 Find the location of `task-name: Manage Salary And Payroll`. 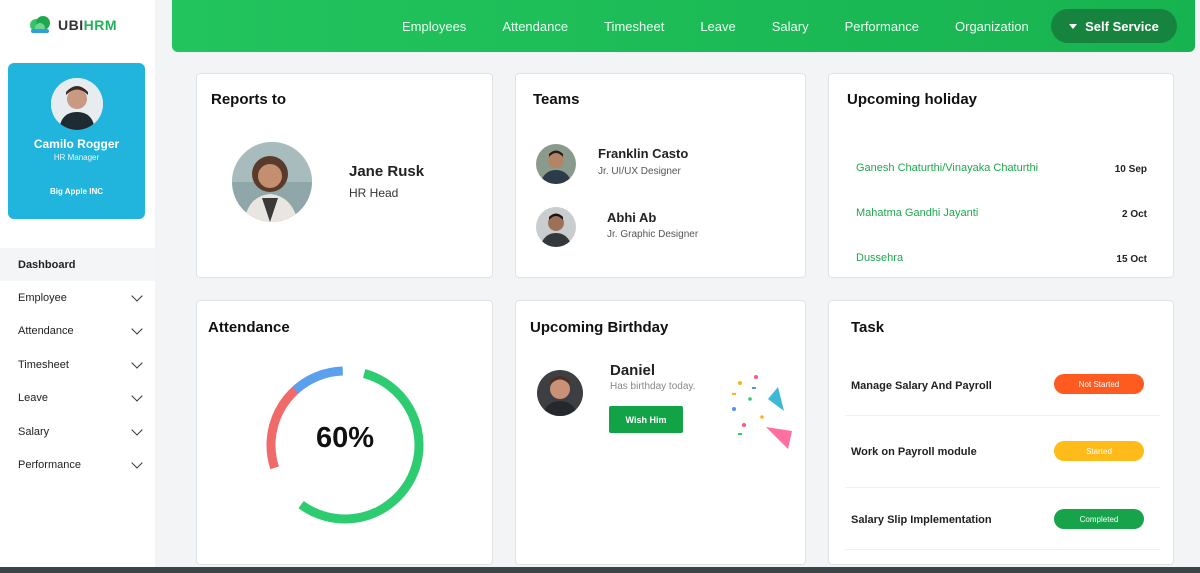

task-name: Manage Salary And Payroll is located at coordinates (921, 386).